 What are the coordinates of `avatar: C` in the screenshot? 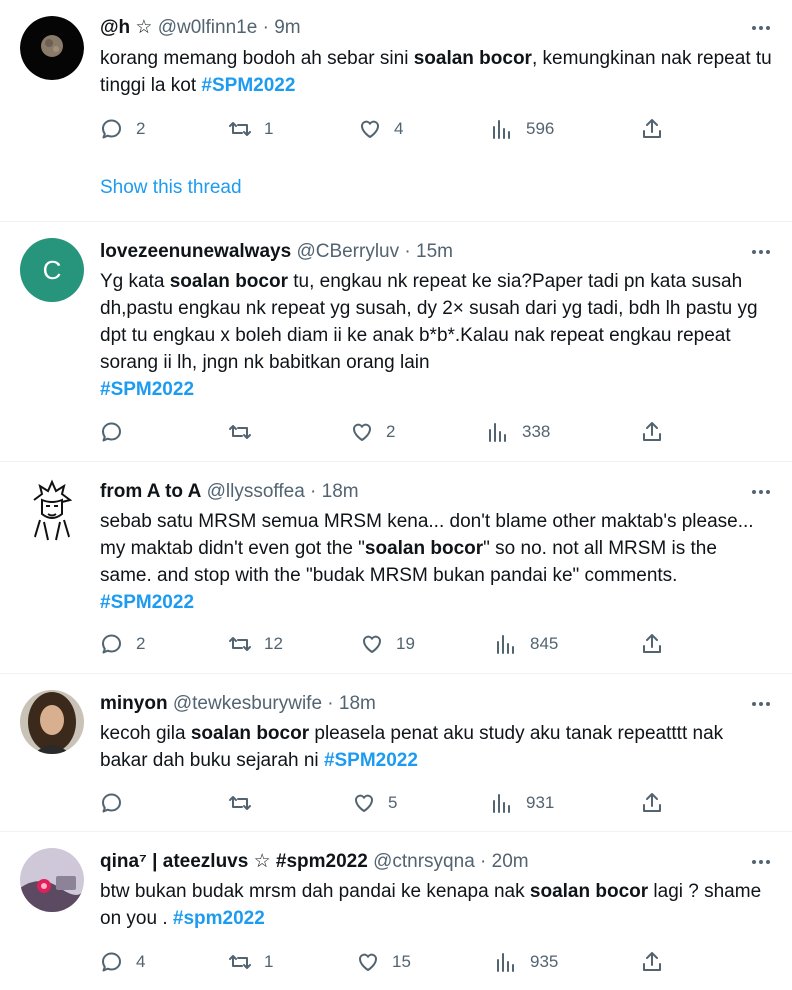 It's located at (52, 270).